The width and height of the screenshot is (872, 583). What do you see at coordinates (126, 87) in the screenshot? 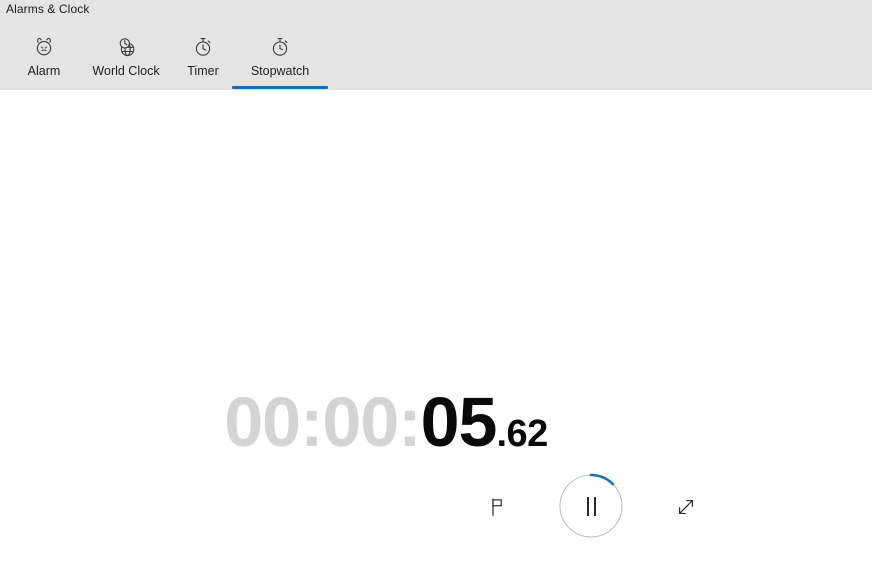
I see `tab-world-clock-underline` at bounding box center [126, 87].